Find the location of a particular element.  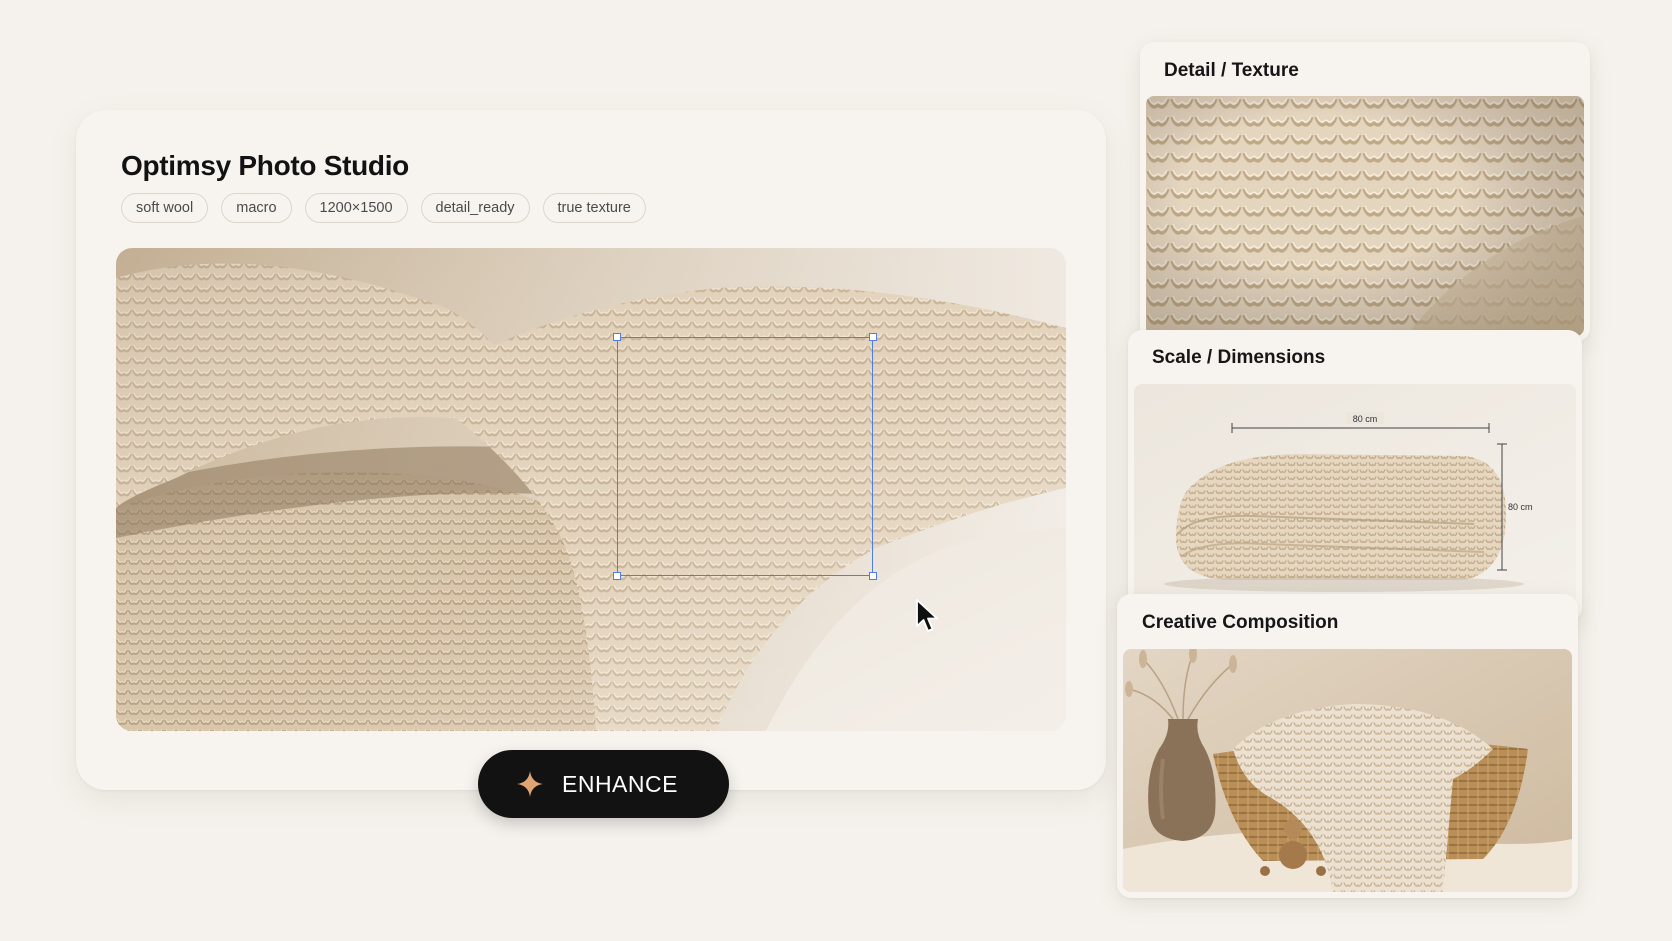

enhance-button-label: ENHANCE is located at coordinates (620, 783).